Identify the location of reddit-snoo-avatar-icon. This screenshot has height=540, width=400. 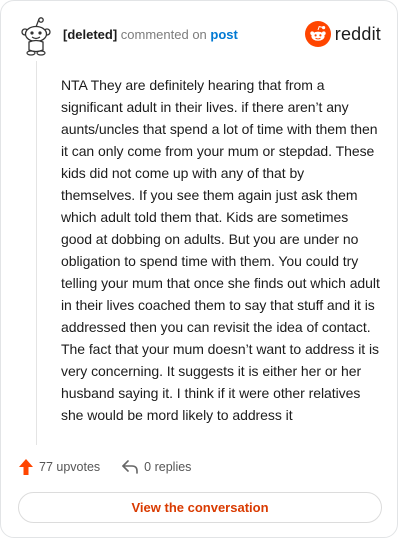
(37, 37).